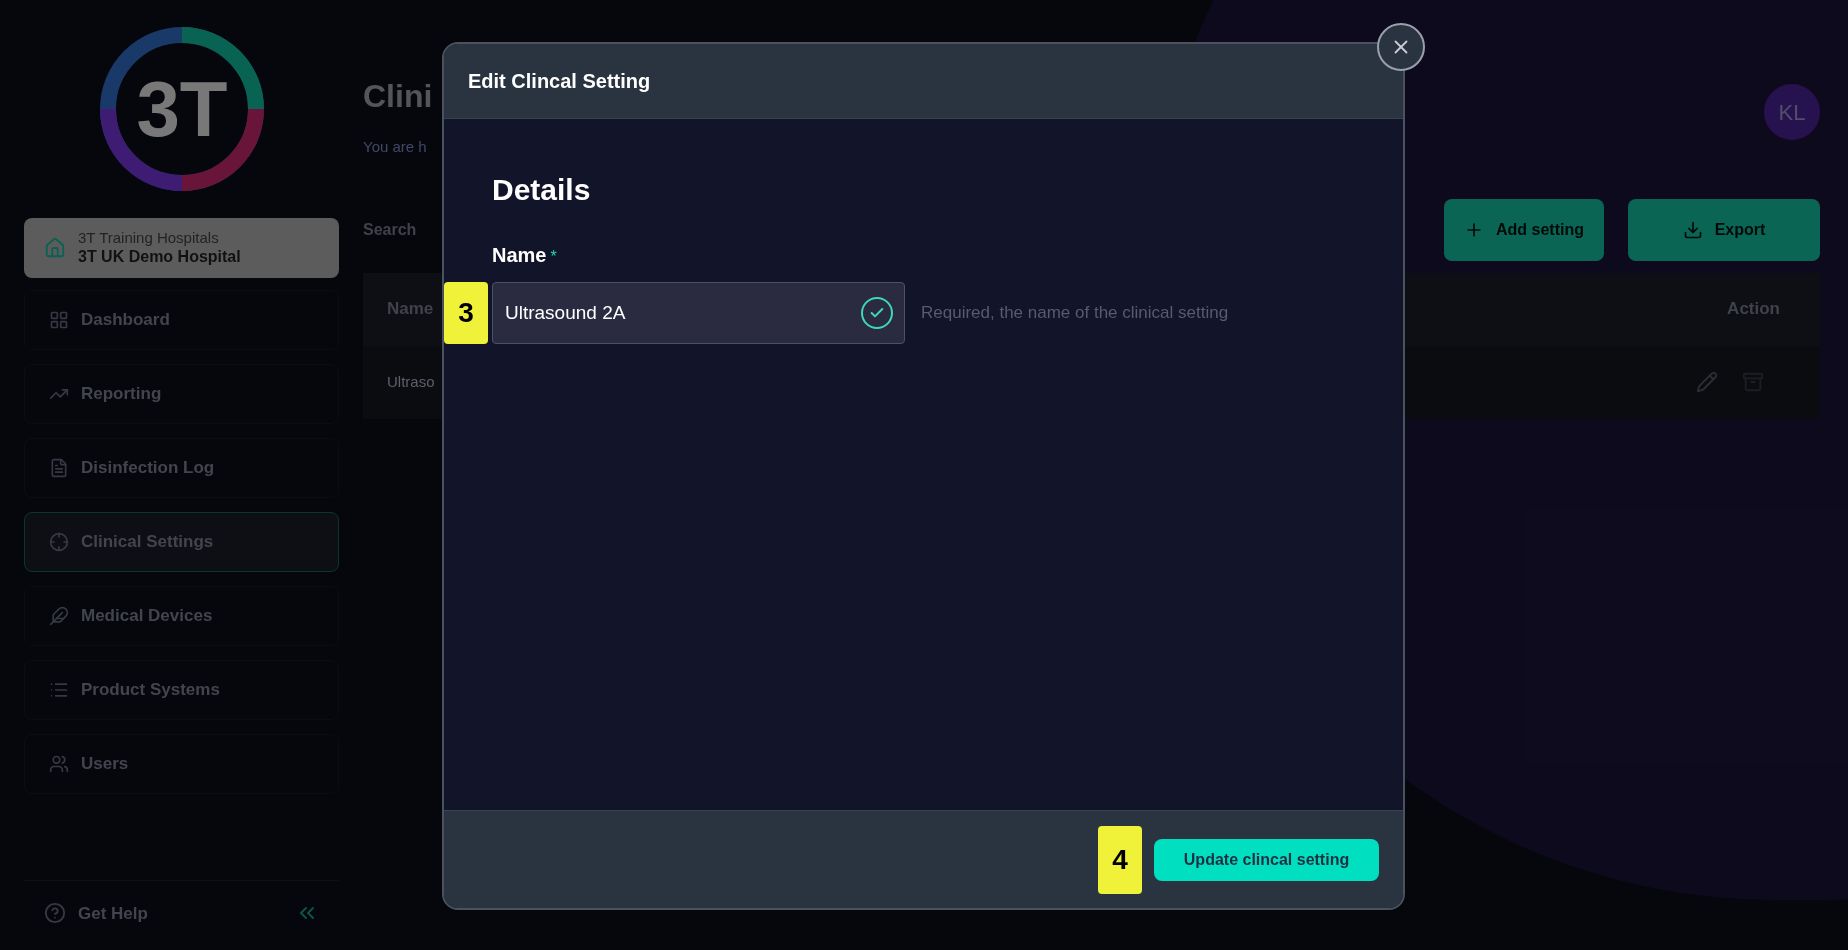  What do you see at coordinates (159, 257) in the screenshot?
I see `hospital-name: 3T UK Demo Hospital` at bounding box center [159, 257].